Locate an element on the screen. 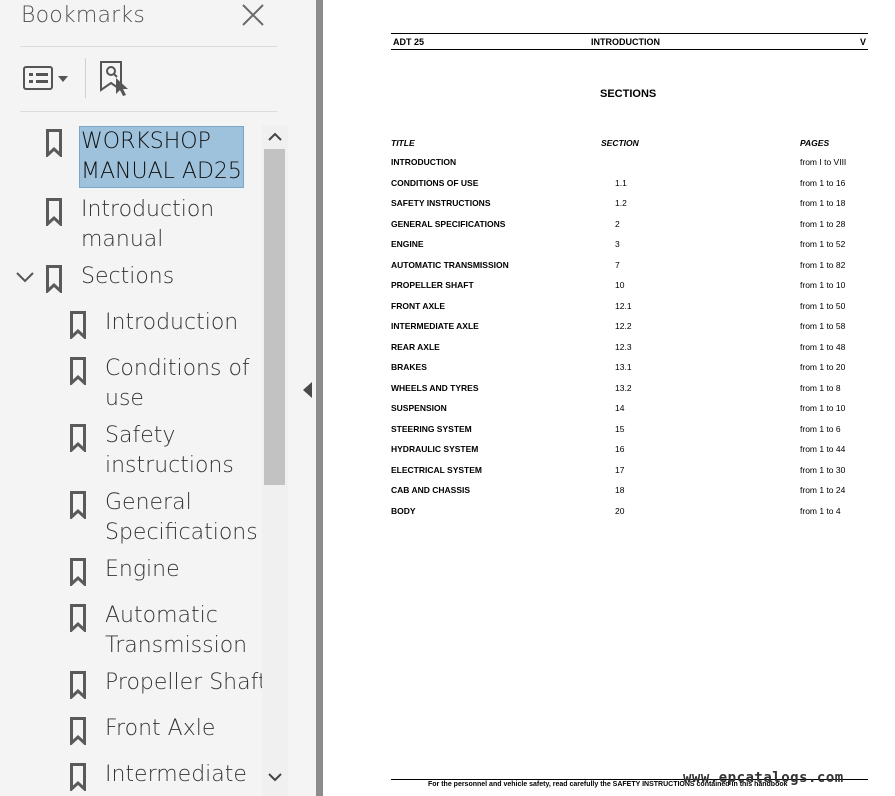 This screenshot has width=895, height=796. find-bookmark-icon is located at coordinates (114, 78).